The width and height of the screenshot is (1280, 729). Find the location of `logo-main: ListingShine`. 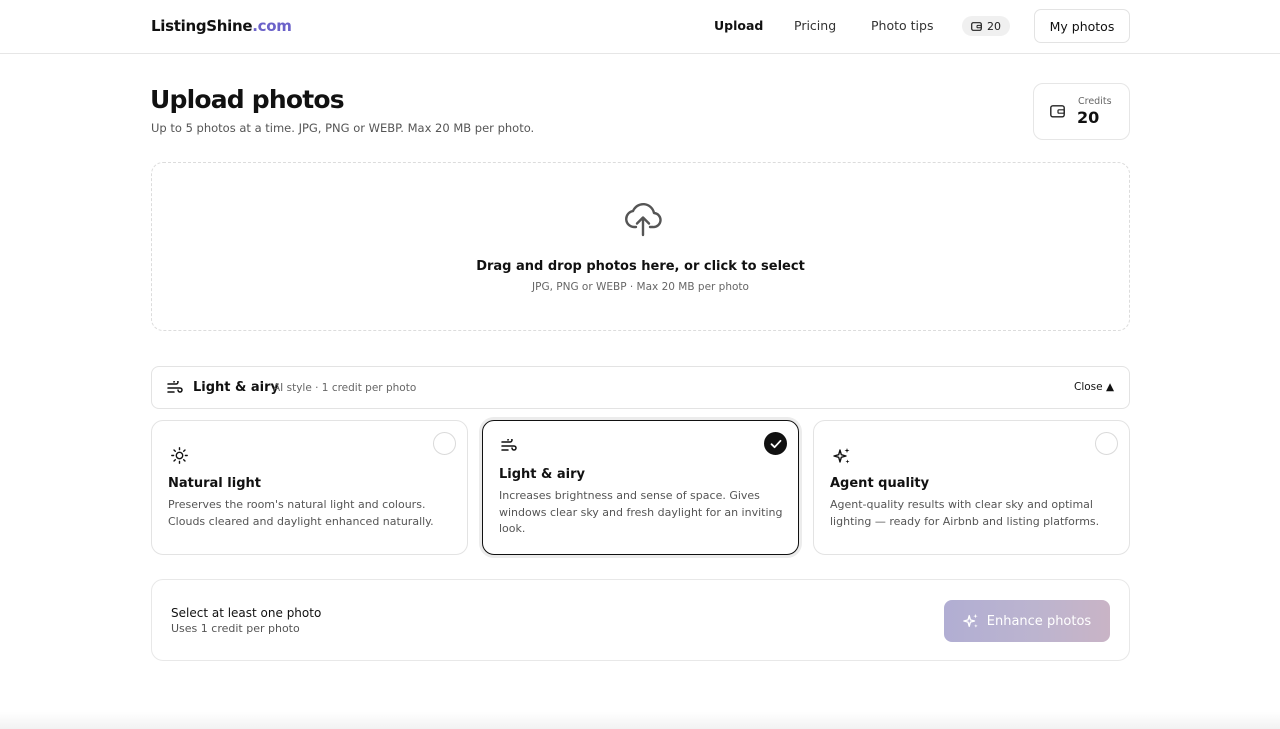

logo-main: ListingShine is located at coordinates (202, 26).